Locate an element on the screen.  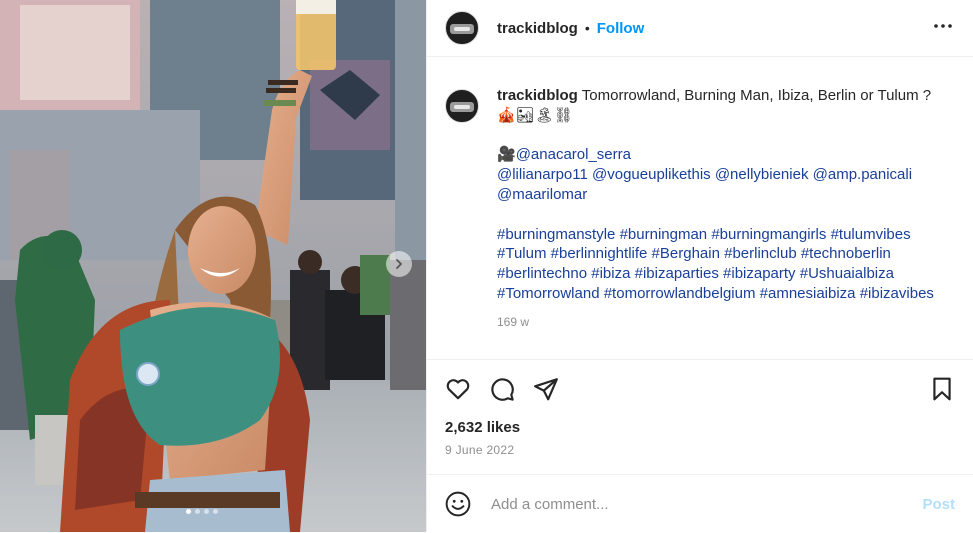
next-slide-button is located at coordinates (399, 264).